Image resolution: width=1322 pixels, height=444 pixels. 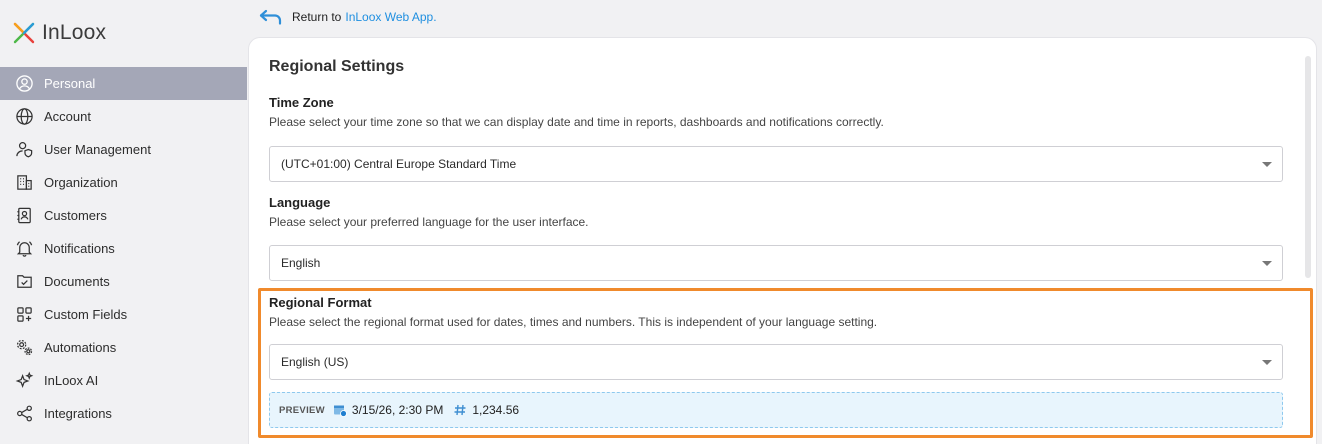 I want to click on sidebar-item-account: Account, so click(x=123, y=116).